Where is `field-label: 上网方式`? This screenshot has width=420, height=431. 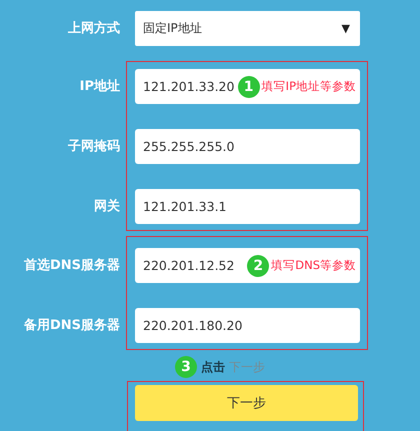
field-label: 上网方式 is located at coordinates (93, 29).